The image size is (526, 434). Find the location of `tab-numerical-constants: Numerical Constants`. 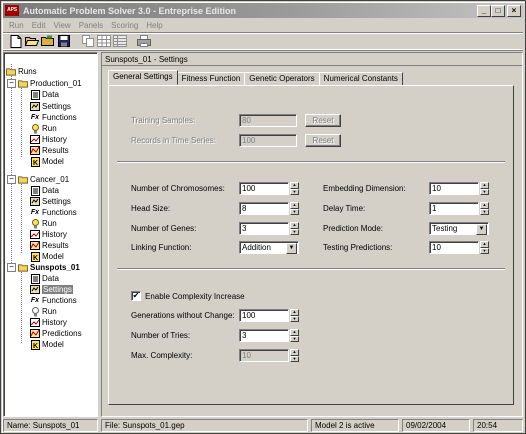

tab-numerical-constants: Numerical Constants is located at coordinates (360, 78).